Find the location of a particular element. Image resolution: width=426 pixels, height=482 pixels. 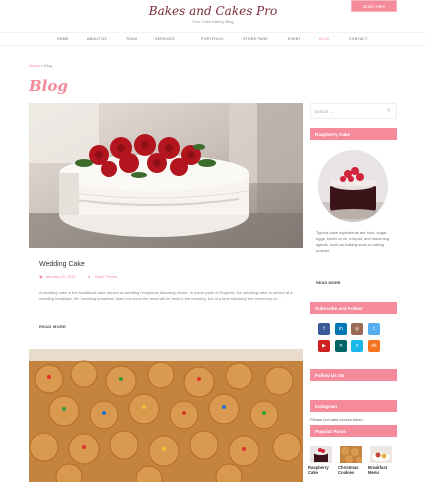

vimeo-icon: v is located at coordinates (357, 346).